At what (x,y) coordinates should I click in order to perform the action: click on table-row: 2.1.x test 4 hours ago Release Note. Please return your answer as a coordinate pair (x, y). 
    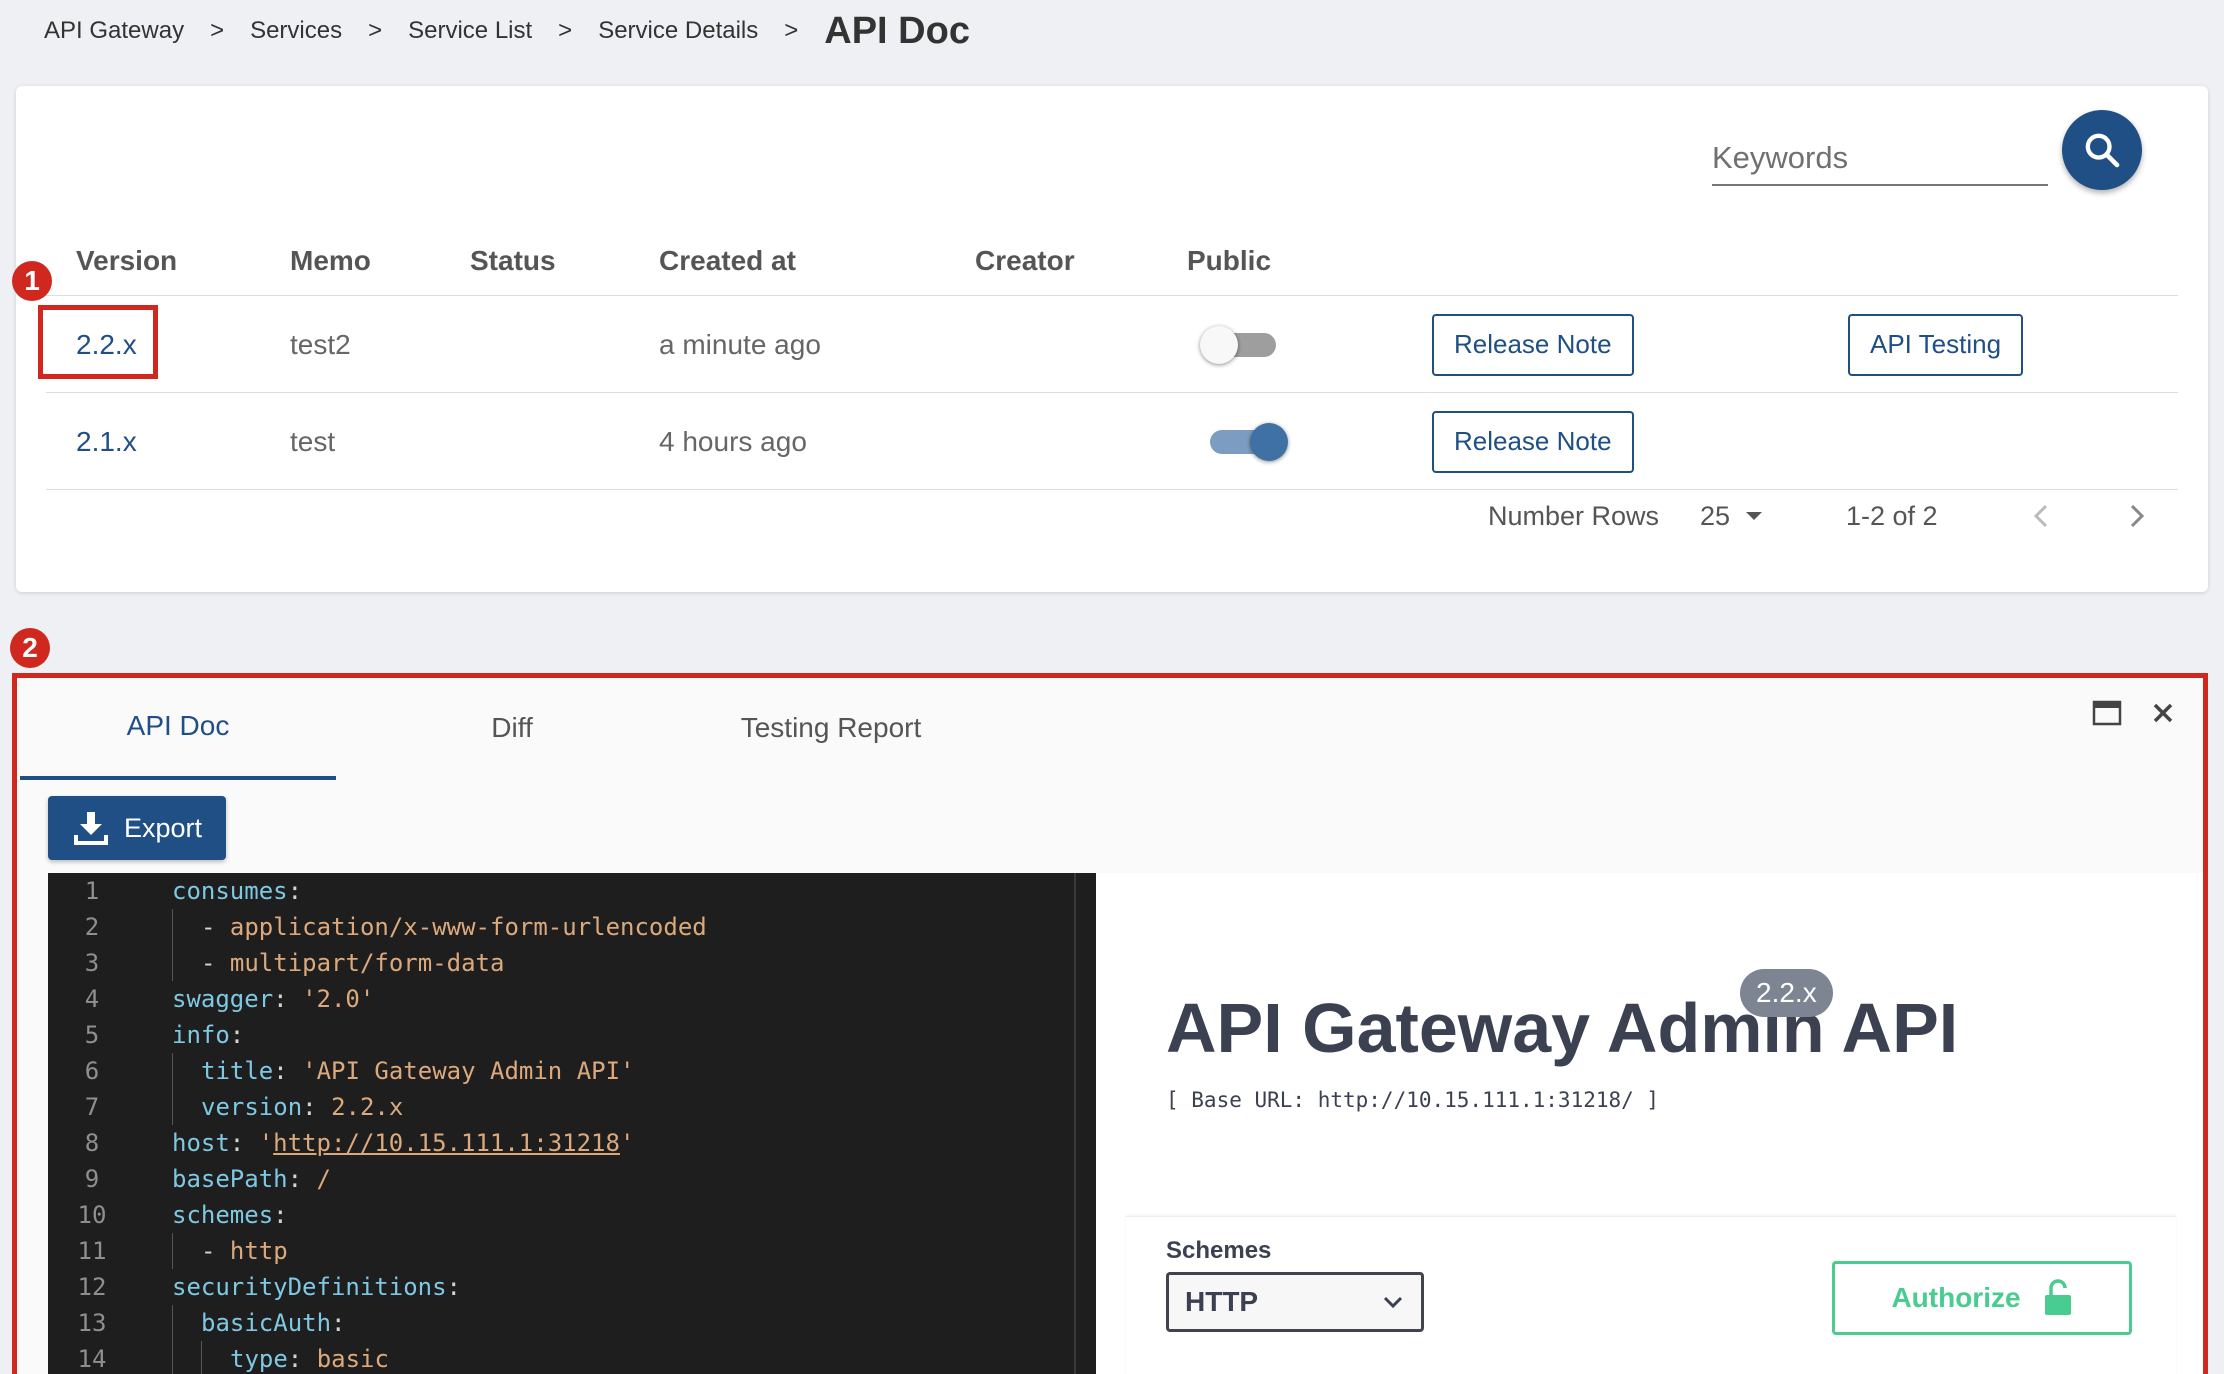
    Looking at the image, I should click on (1112, 441).